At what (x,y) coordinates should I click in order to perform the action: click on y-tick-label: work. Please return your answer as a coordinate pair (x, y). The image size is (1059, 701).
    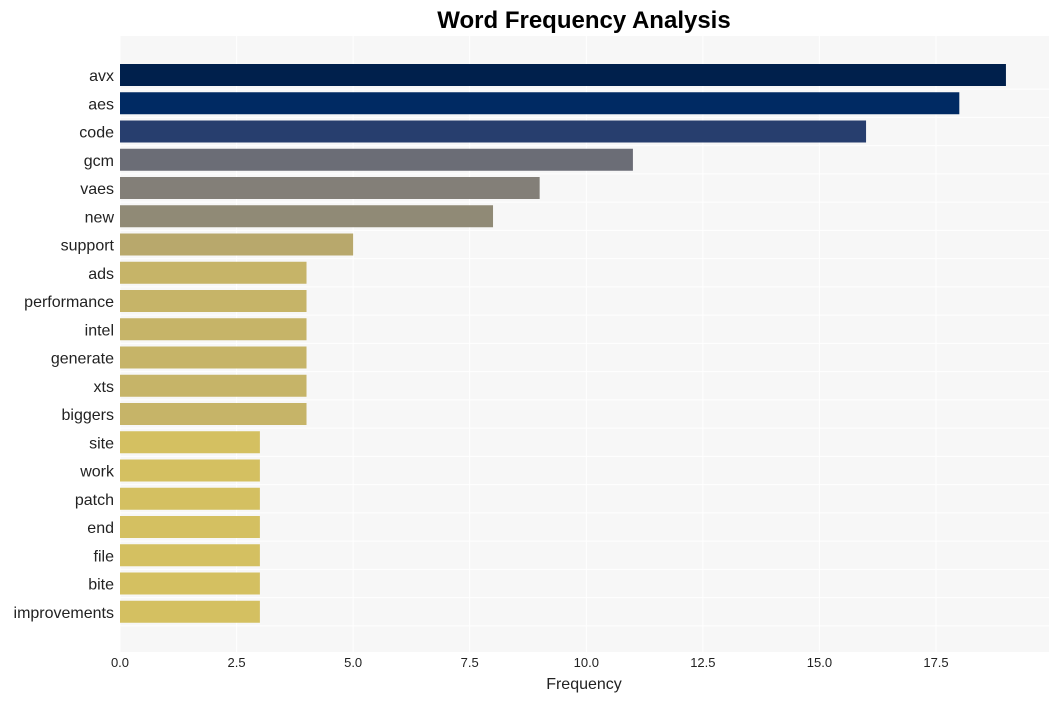
    Looking at the image, I should click on (97, 472).